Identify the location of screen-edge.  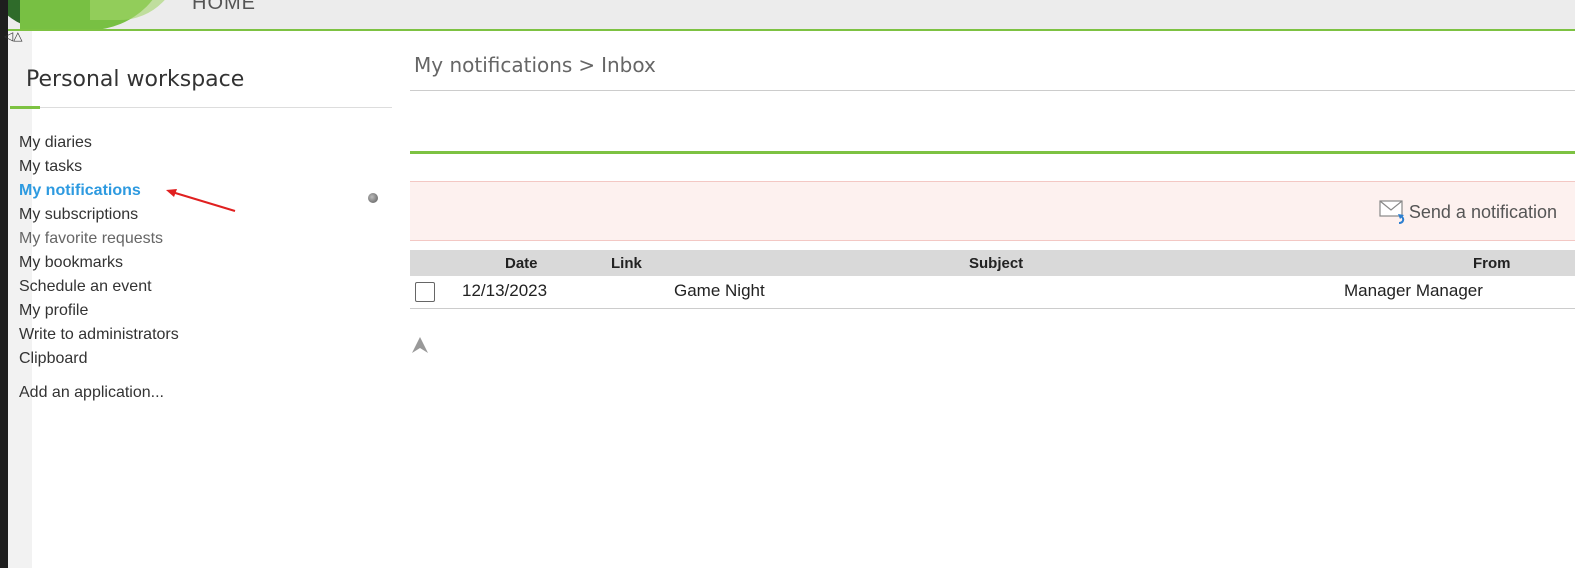
(4, 284).